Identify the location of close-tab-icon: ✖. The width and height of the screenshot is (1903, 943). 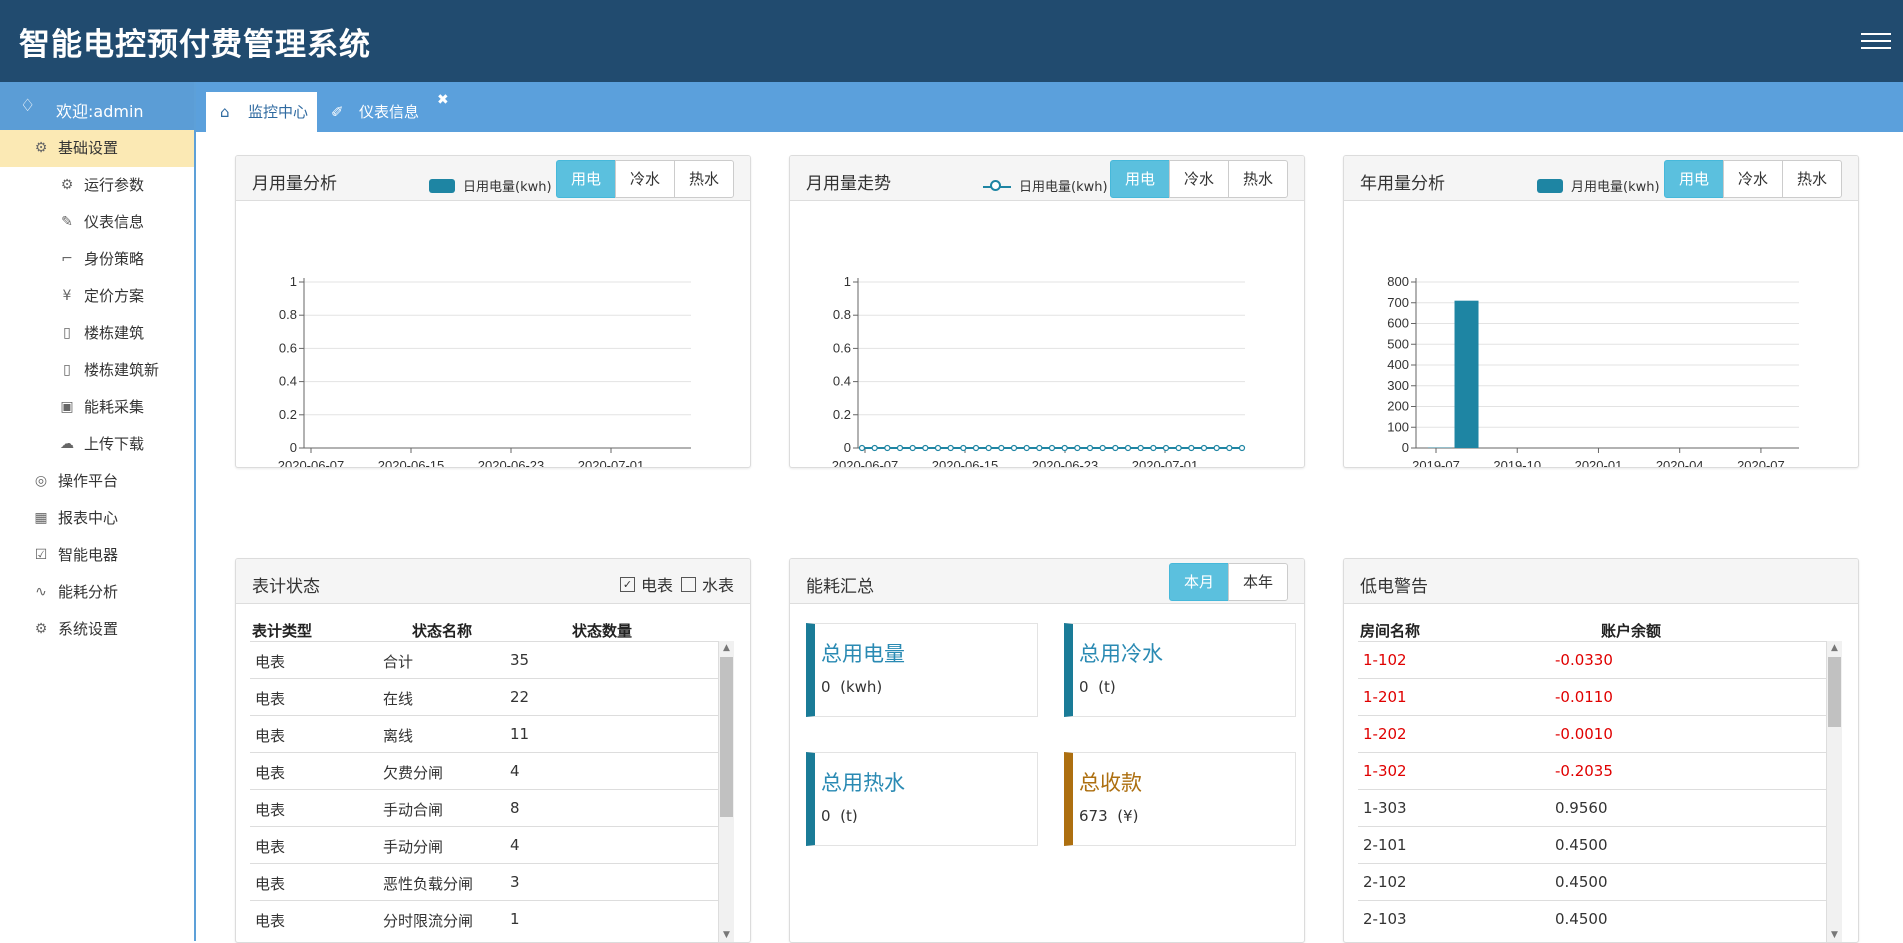
(443, 100).